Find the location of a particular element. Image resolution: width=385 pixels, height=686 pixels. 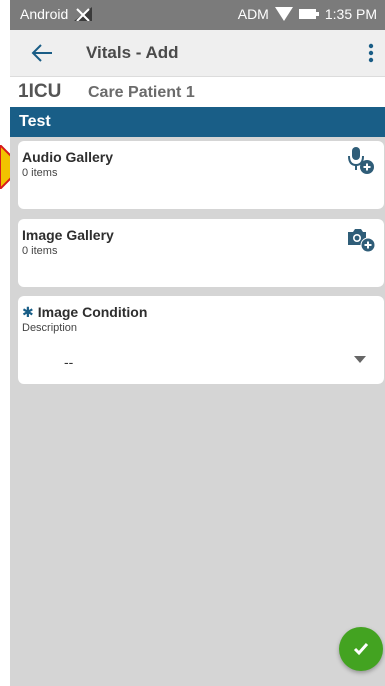

app-bar: Vitals - Add is located at coordinates (197, 53).